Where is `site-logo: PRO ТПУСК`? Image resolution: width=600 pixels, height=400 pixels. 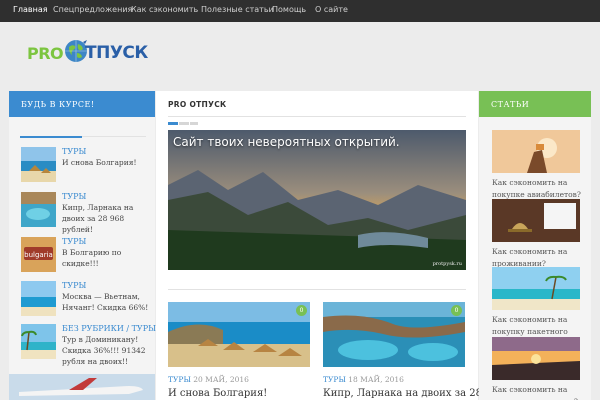
site-logo: PRO ТПУСК is located at coordinates (89, 54).